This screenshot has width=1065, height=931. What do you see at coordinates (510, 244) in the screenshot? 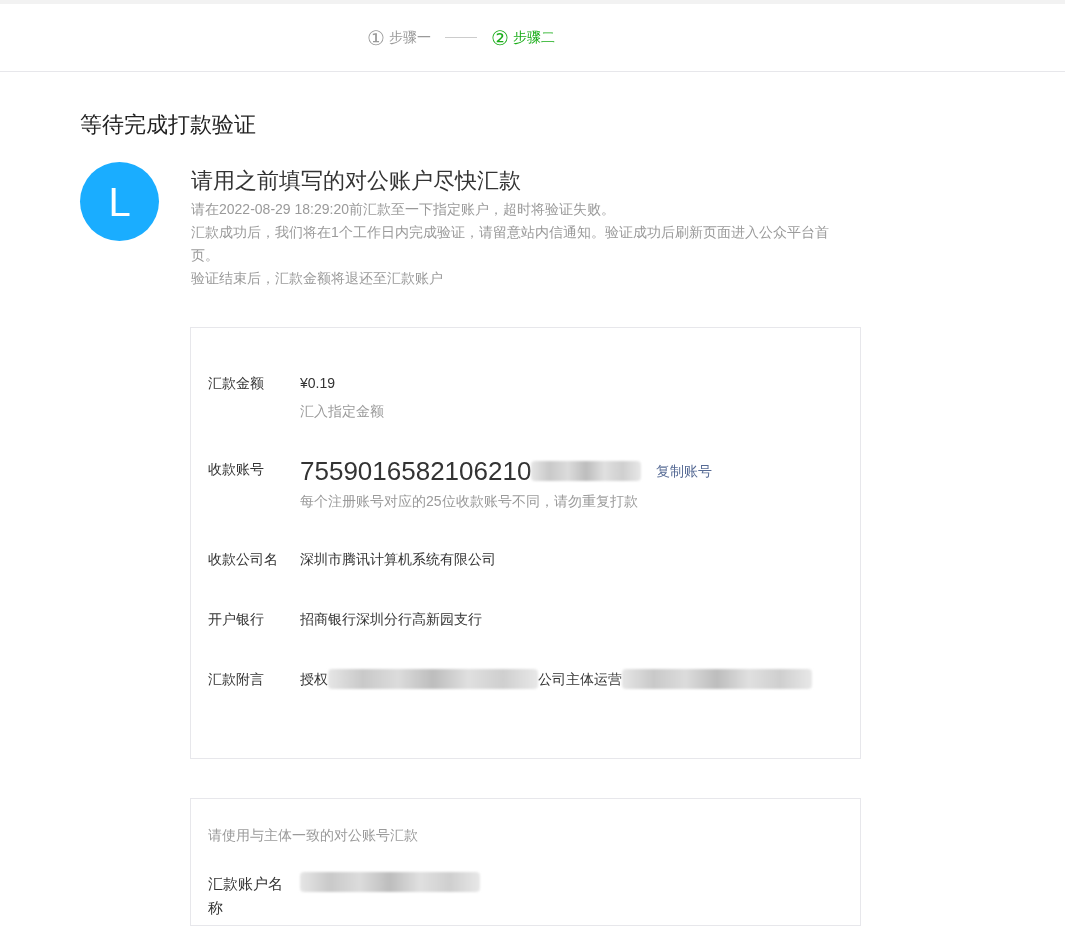
I see `notice-text: 汇款成功后，我们将在1个工作日内完成验证，请留意站内信通知。验证成功后刷新页面进入公众平台首页。` at bounding box center [510, 244].